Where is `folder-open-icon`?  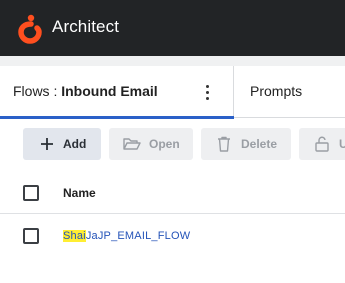 folder-open-icon is located at coordinates (132, 144).